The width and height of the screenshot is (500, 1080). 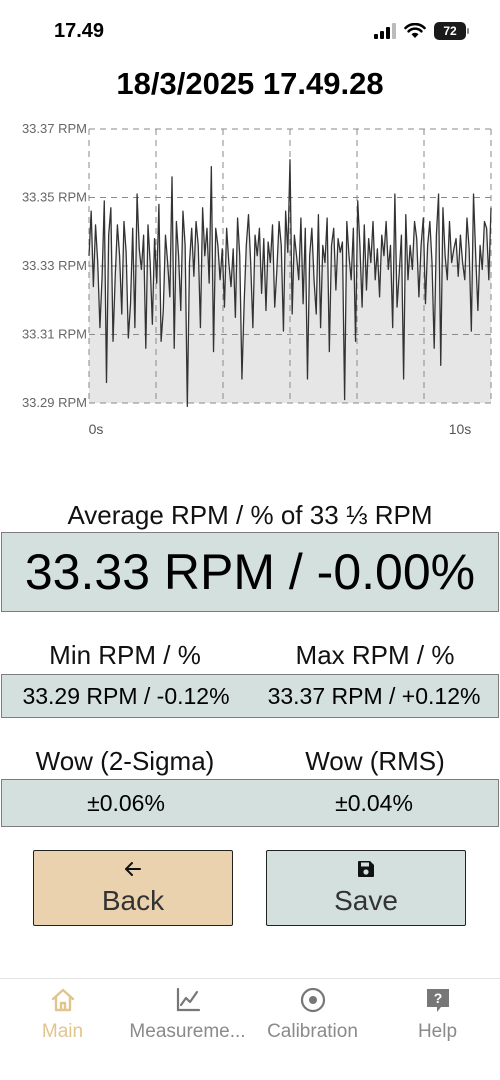 I want to click on wow-2sigma-value: ±0.06%, so click(x=126, y=802).